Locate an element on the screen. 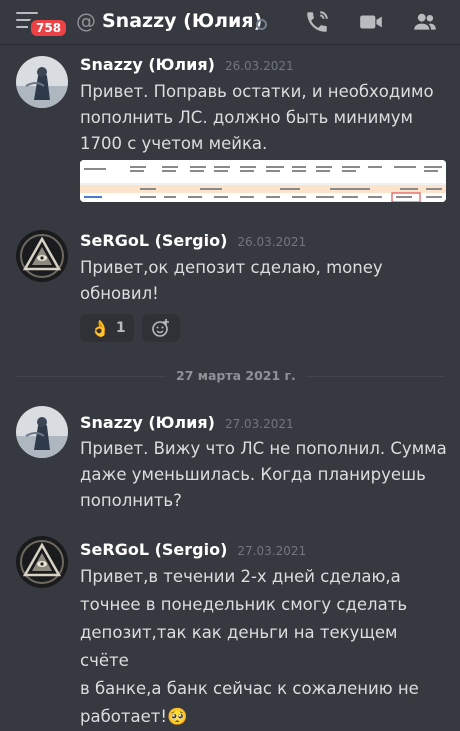 This screenshot has width=460, height=731. reaction-count: 1 is located at coordinates (120, 328).